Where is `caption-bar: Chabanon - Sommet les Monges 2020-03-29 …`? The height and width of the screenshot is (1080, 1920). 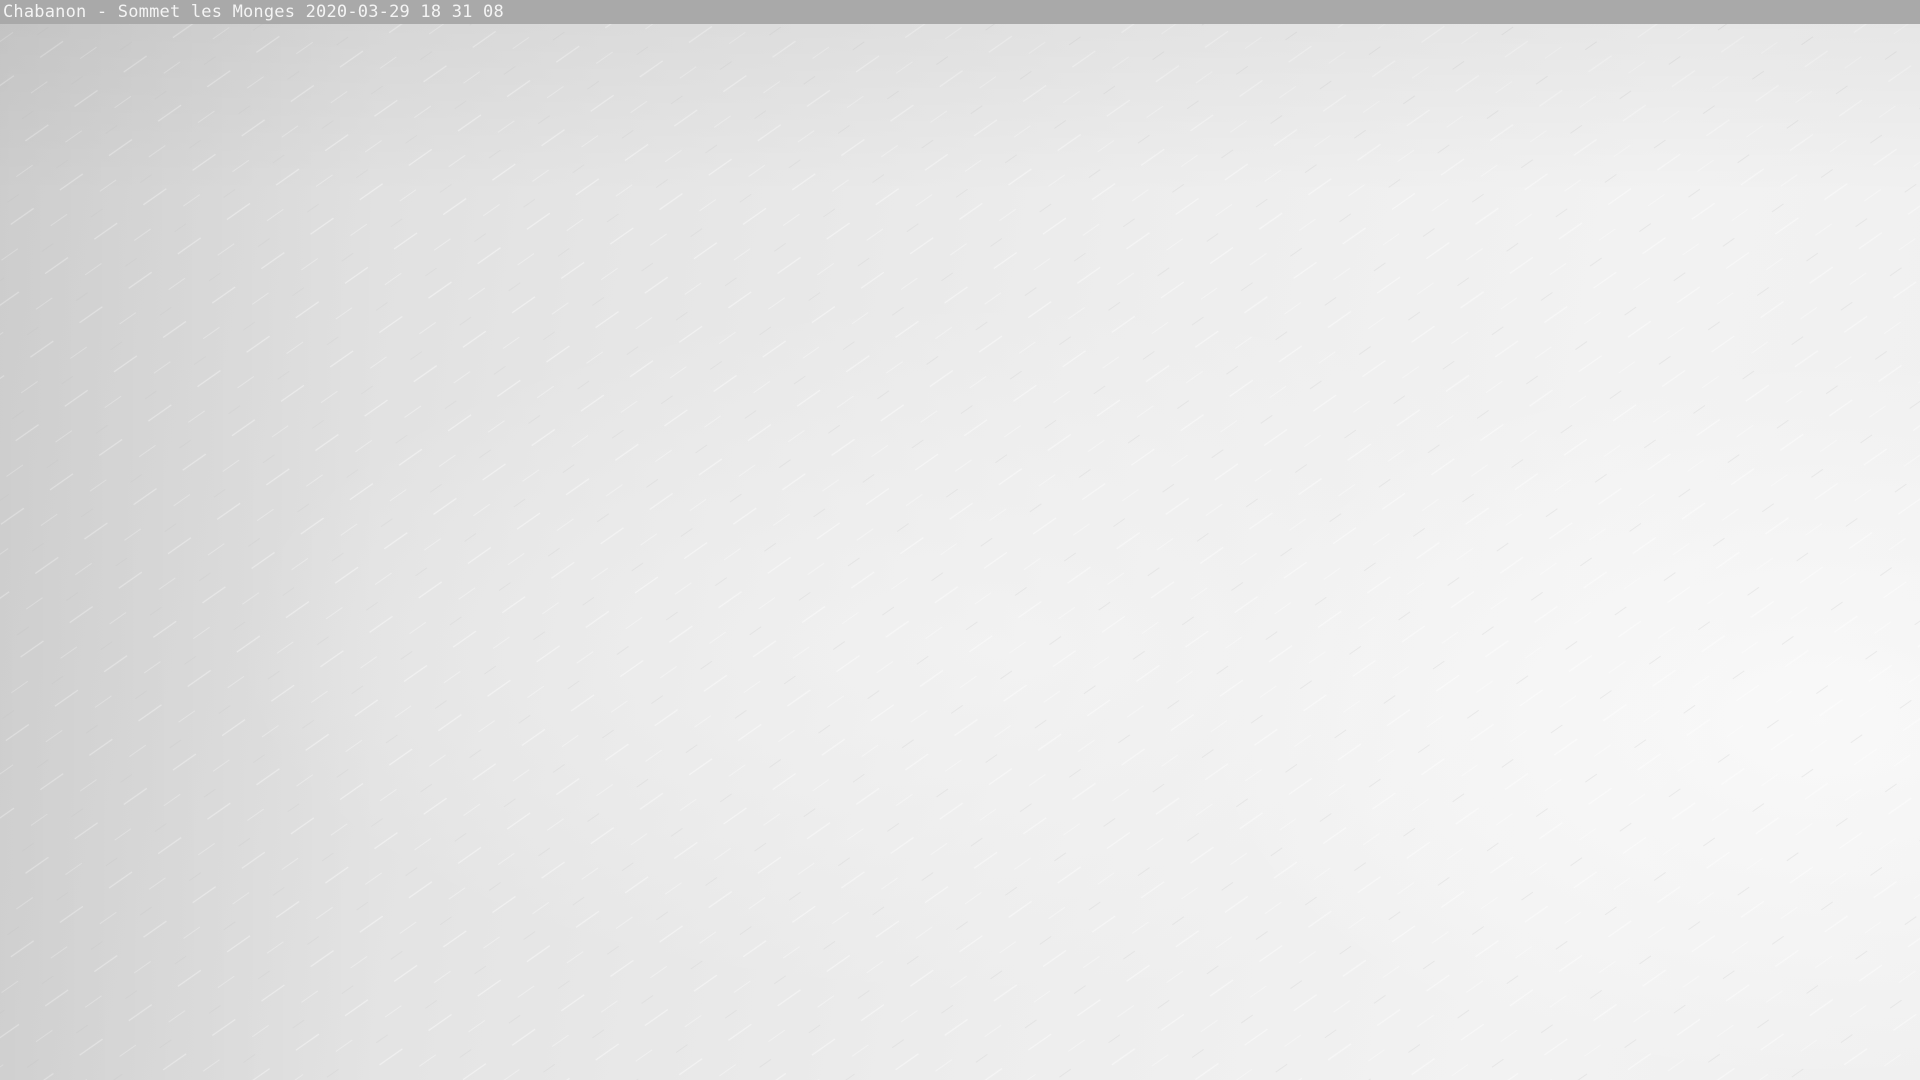 caption-bar: Chabanon - Sommet les Monges 2020-03-29 … is located at coordinates (960, 12).